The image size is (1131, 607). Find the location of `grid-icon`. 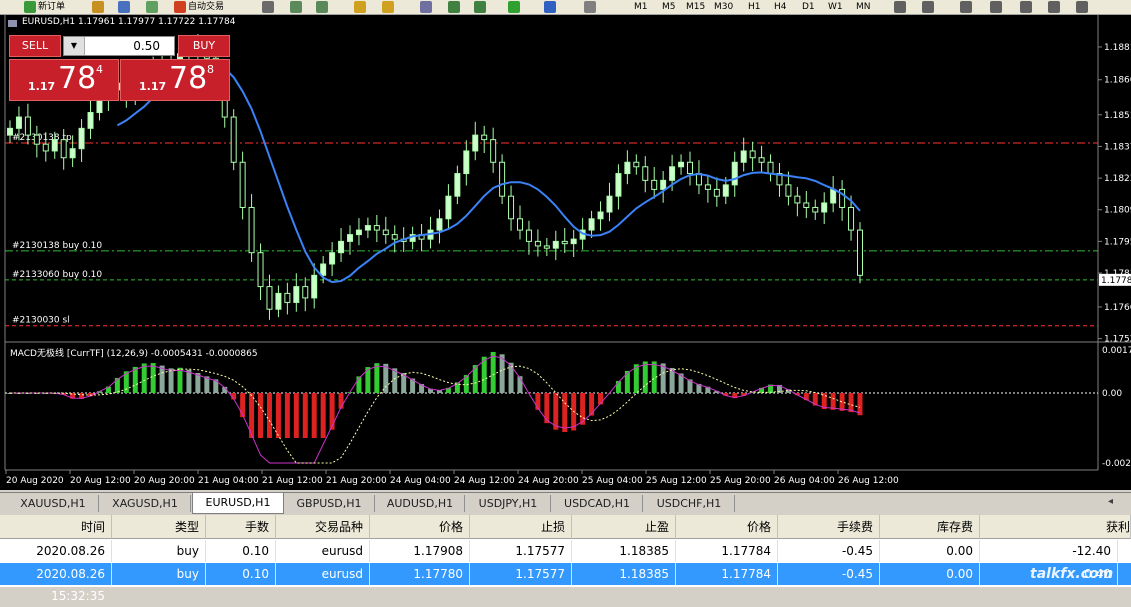

grid-icon is located at coordinates (426, 7).